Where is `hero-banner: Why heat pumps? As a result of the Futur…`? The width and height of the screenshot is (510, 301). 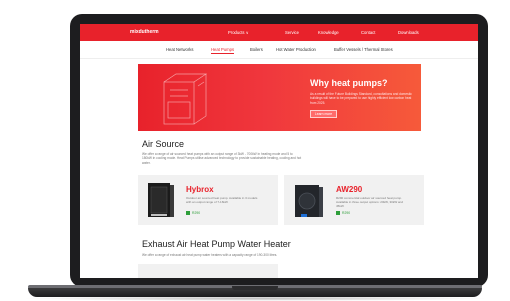 hero-banner: Why heat pumps? As a result of the Futur… is located at coordinates (279, 97).